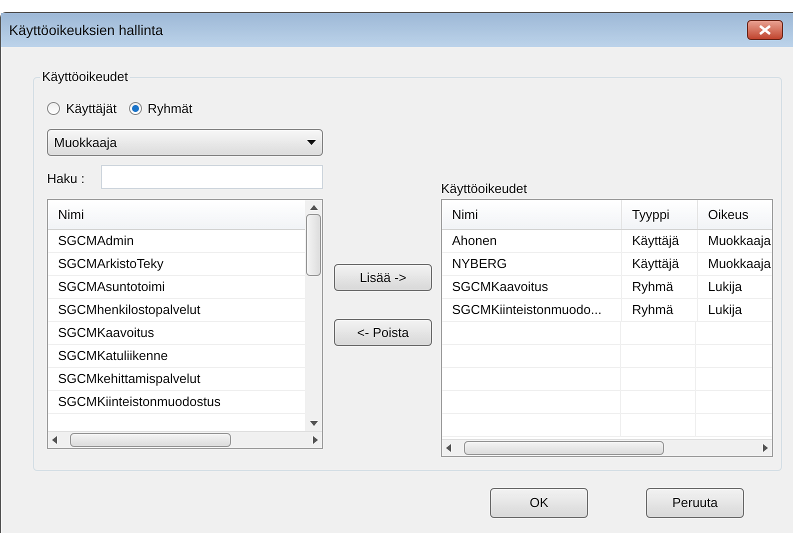 This screenshot has height=533, width=793. Describe the element at coordinates (170, 109) in the screenshot. I see `radio-label: Ryhmät` at that location.